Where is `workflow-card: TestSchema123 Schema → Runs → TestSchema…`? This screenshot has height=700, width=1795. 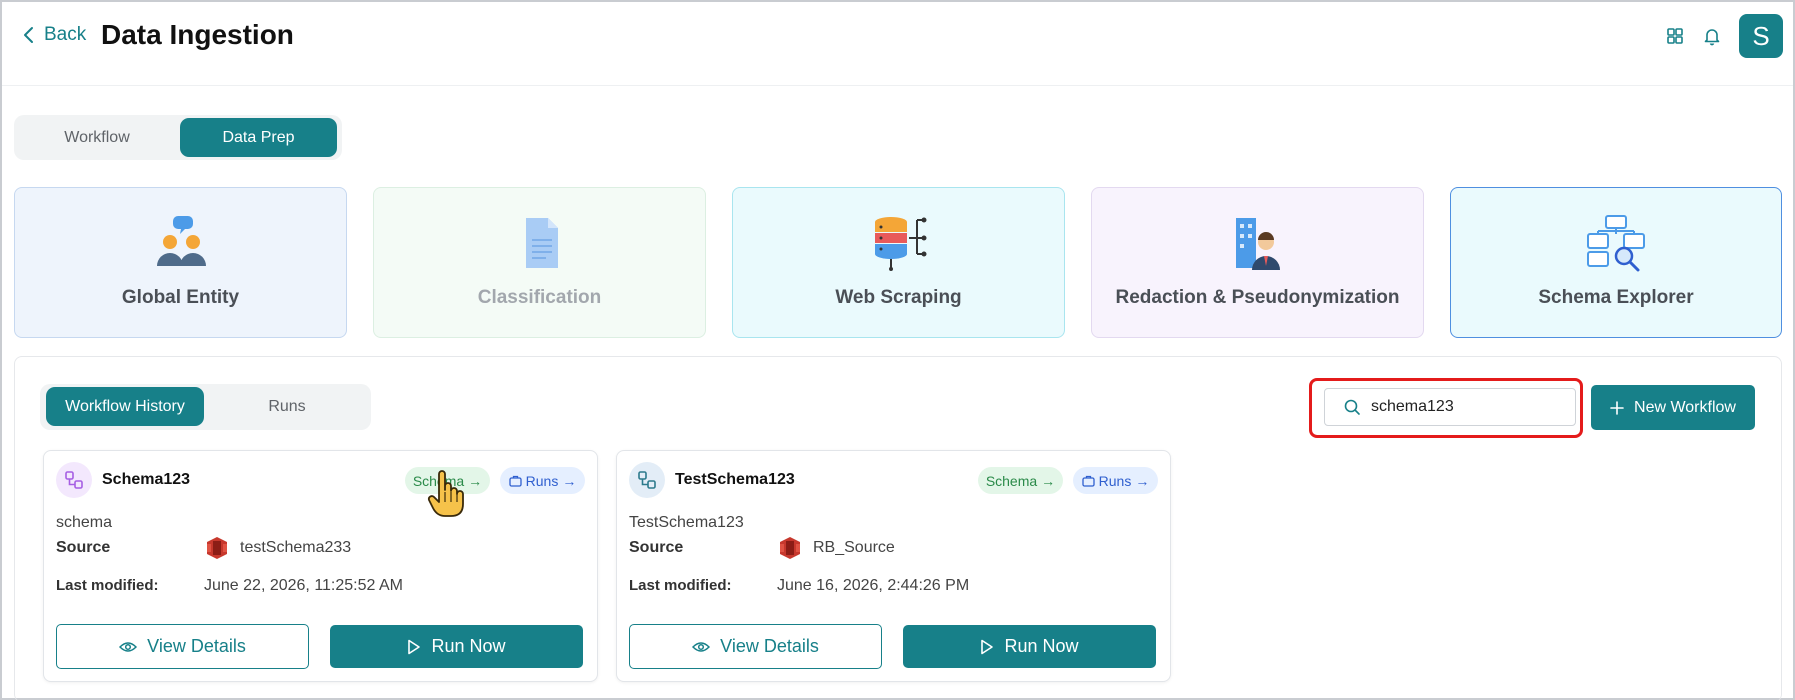 workflow-card: TestSchema123 Schema → Runs → TestSchema… is located at coordinates (893, 566).